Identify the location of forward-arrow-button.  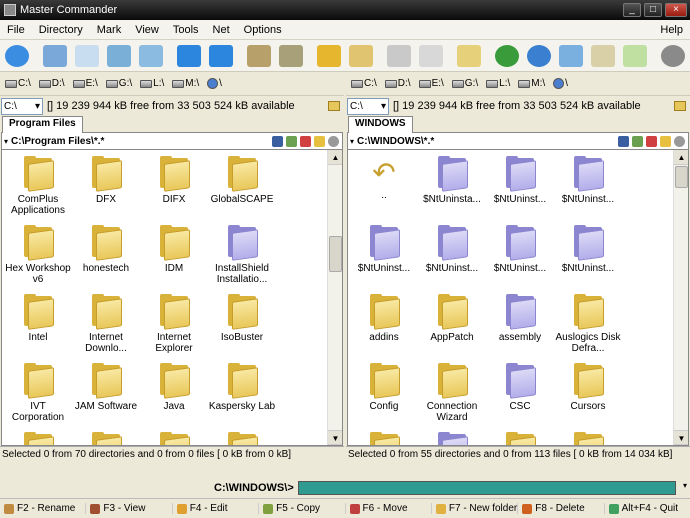
(221, 56).